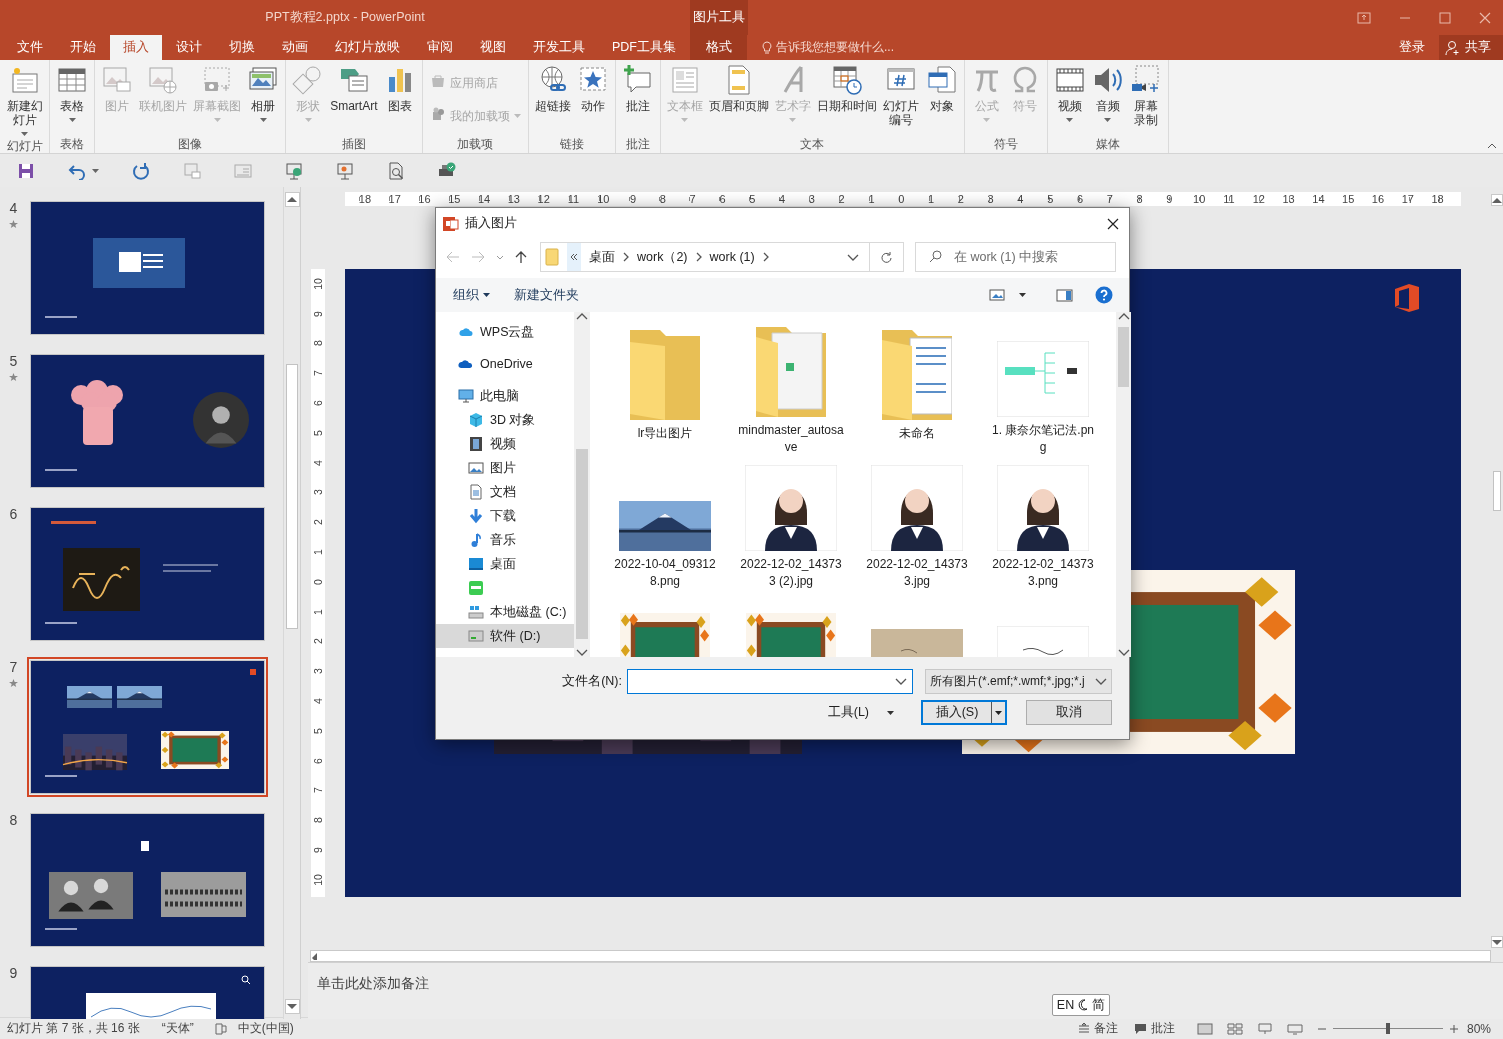 The width and height of the screenshot is (1503, 1039). What do you see at coordinates (1097, 1028) in the screenshot?
I see `notes-button: 备注` at bounding box center [1097, 1028].